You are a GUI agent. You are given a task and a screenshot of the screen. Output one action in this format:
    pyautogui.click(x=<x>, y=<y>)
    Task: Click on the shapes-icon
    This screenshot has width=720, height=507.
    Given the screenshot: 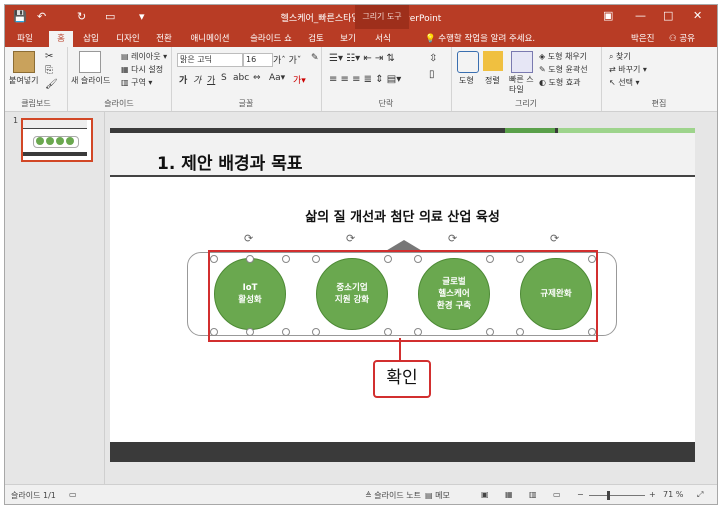 What is the action you would take?
    pyautogui.click(x=468, y=62)
    